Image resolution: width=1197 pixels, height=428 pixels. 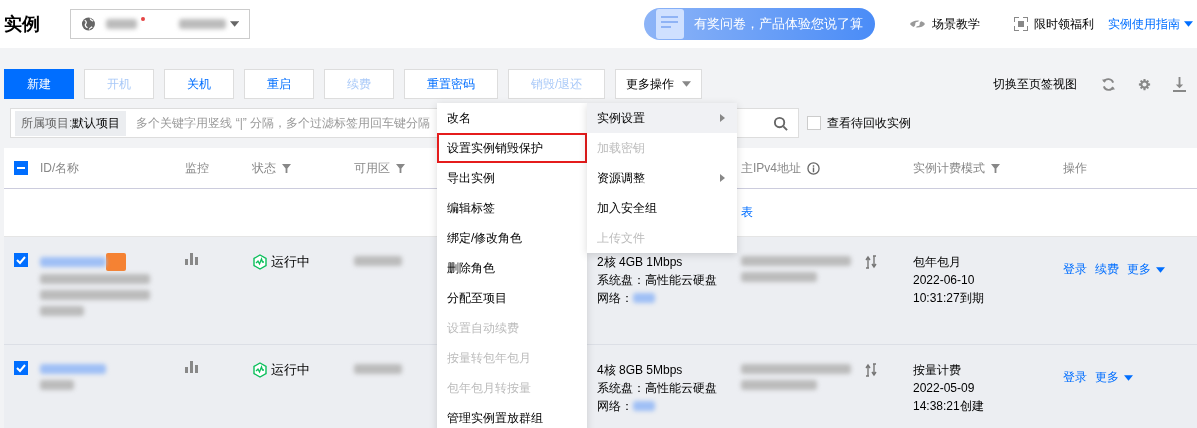 What do you see at coordinates (279, 84) in the screenshot?
I see `toolbar-button: 重启` at bounding box center [279, 84].